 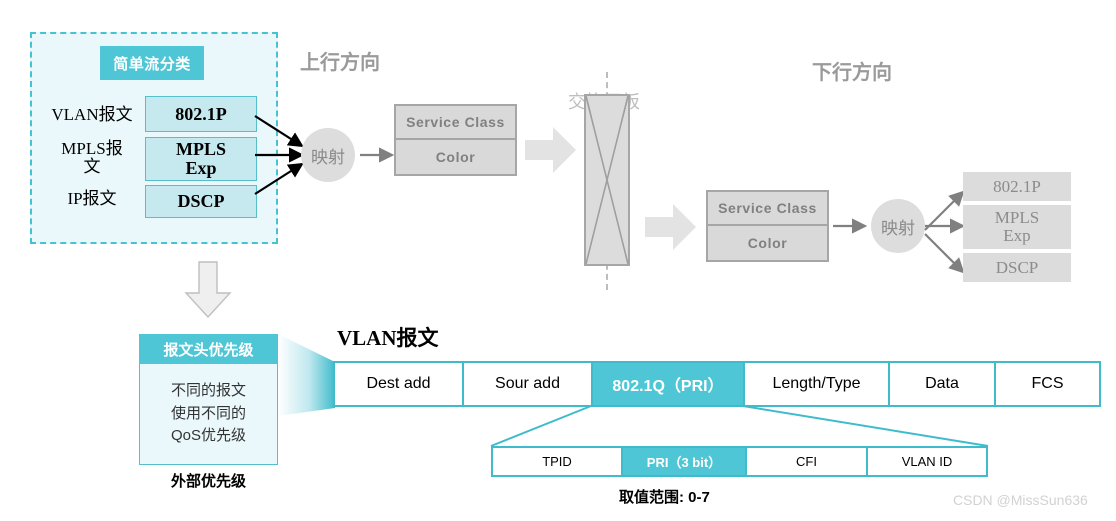 What do you see at coordinates (664, 497) in the screenshot?
I see `pri-value-range-note: 取值范围: 0-7` at bounding box center [664, 497].